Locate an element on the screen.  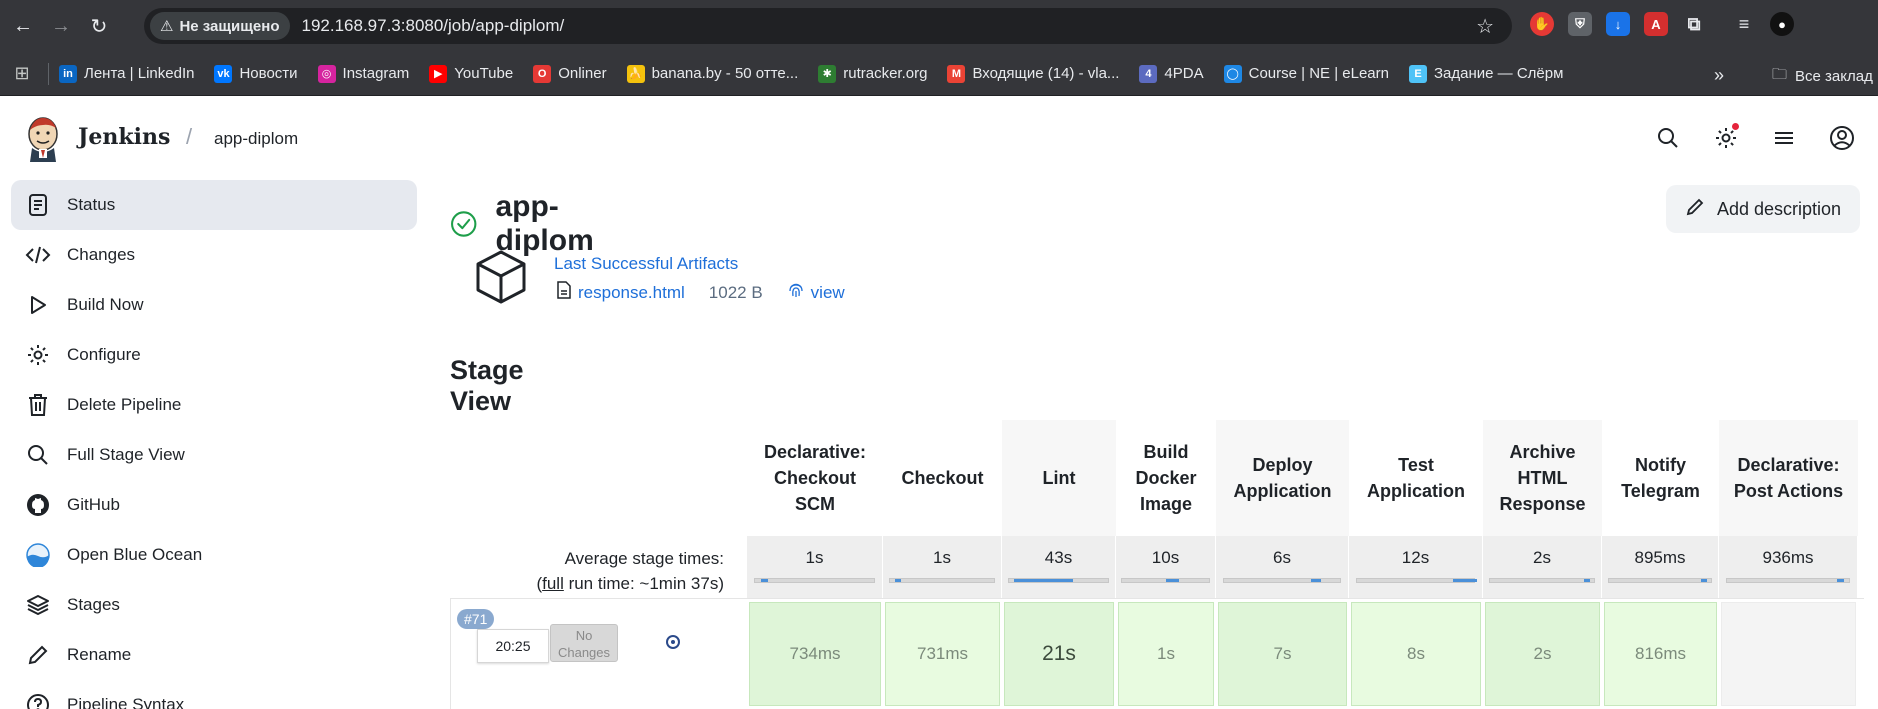
stage-run-cell: 8s is located at coordinates (1416, 654).